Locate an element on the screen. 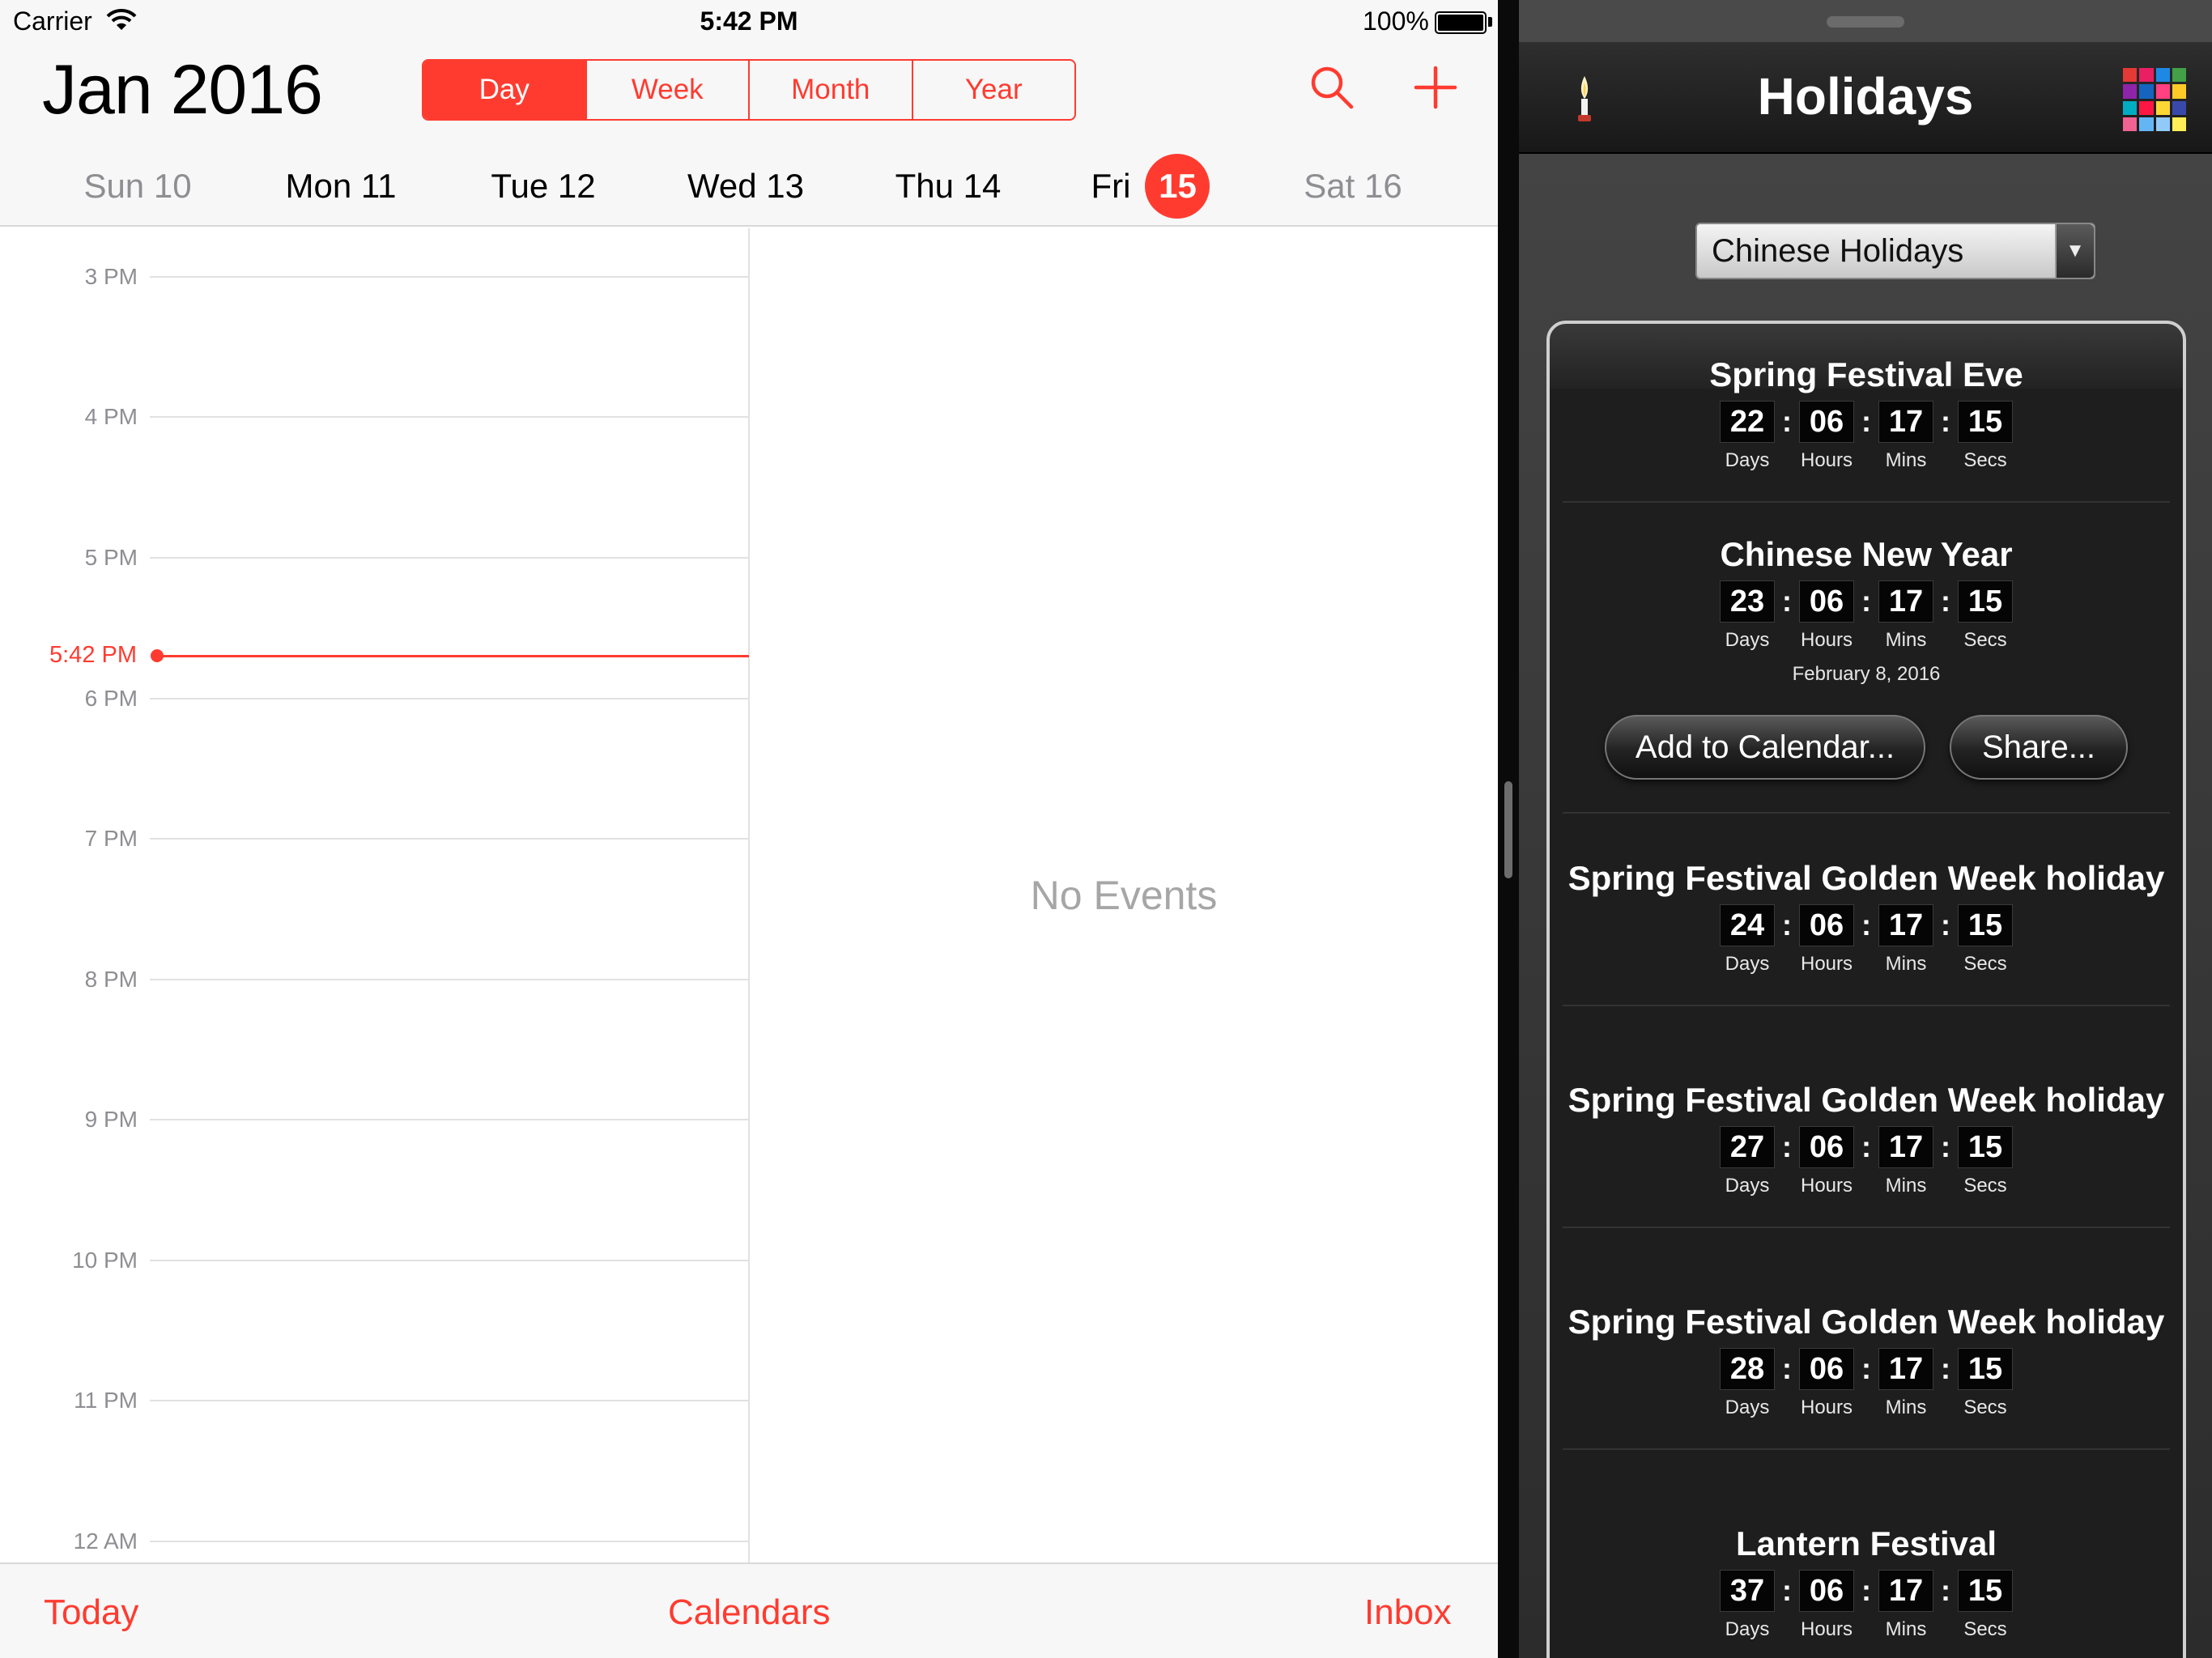  split-handle is located at coordinates (1508, 829).